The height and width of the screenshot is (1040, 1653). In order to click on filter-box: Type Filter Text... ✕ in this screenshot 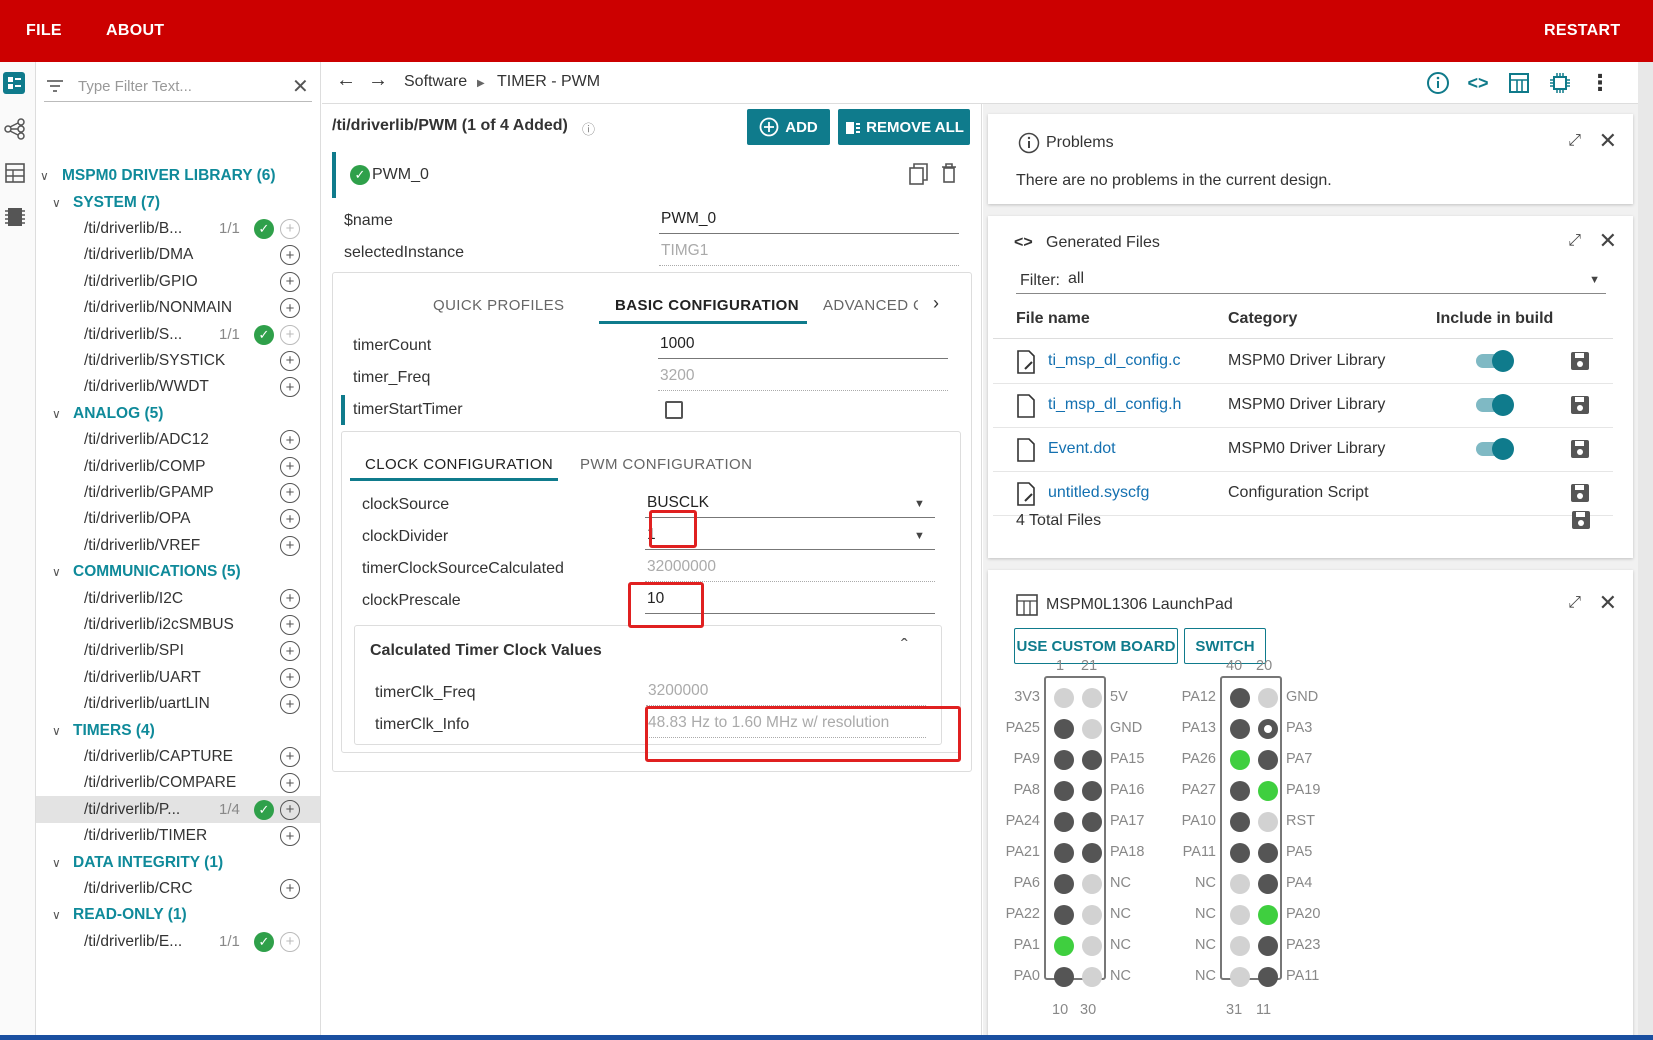, I will do `click(178, 87)`.